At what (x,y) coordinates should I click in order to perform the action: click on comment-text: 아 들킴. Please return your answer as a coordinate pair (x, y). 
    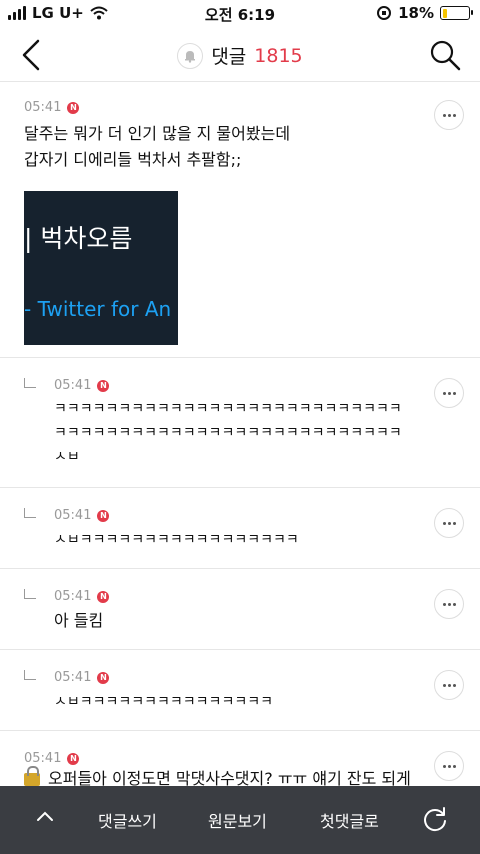
    Looking at the image, I should click on (79, 620).